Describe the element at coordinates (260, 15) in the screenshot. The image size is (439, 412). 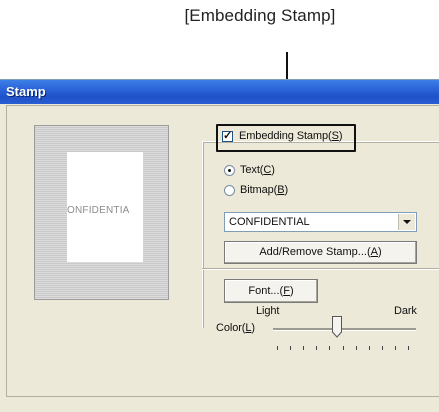
I see `callout-title: [Embedding Stamp]` at that location.